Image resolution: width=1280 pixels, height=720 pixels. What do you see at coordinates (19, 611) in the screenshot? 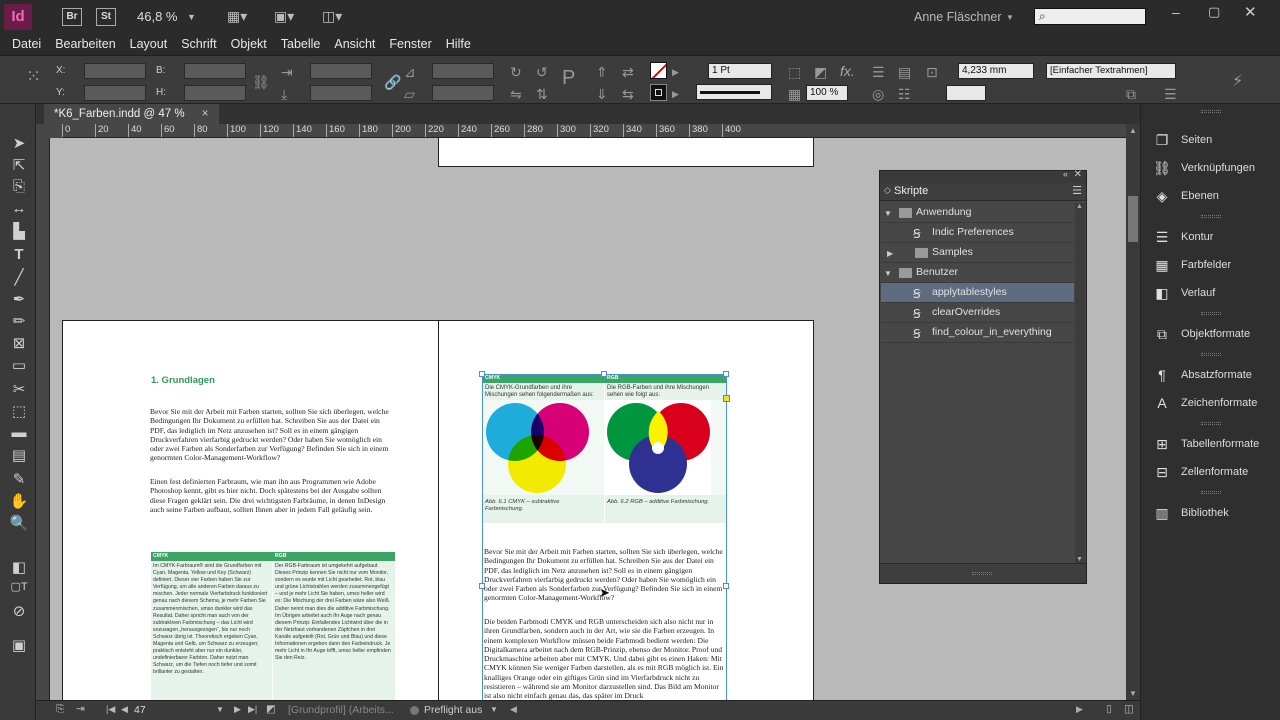
I see `apply-none-icon: ⊘` at bounding box center [19, 611].